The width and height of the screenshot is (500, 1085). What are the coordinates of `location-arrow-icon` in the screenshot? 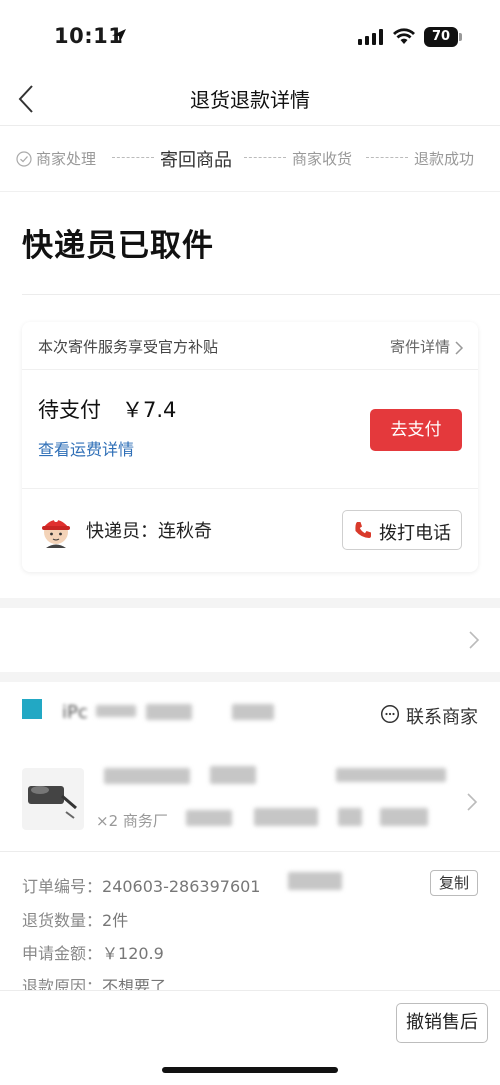 It's located at (119, 36).